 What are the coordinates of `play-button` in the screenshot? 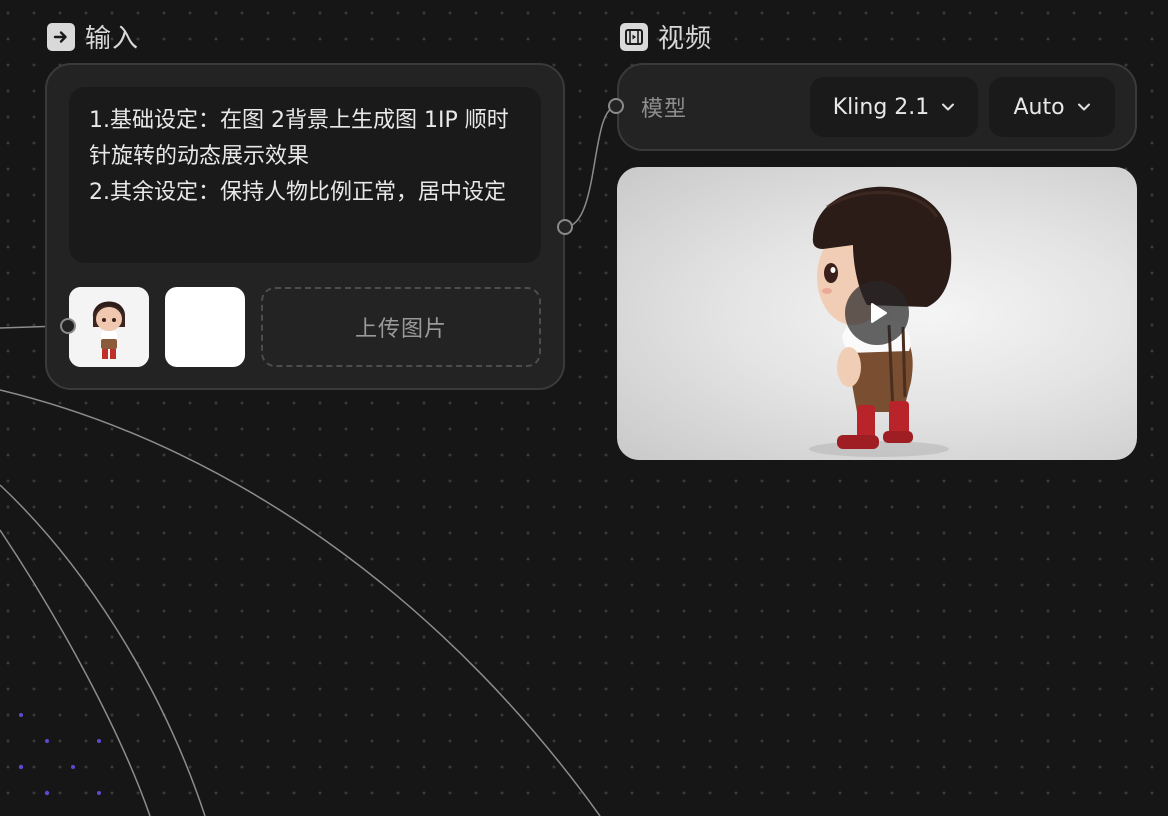 It's located at (877, 313).